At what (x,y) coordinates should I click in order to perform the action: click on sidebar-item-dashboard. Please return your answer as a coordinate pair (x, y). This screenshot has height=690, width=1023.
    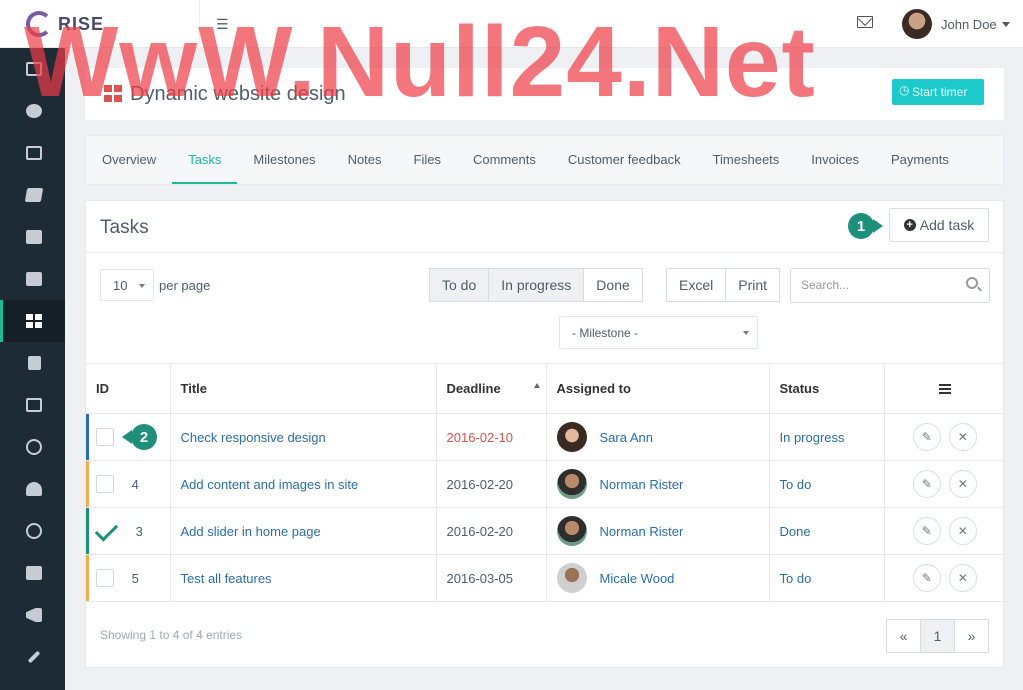
    Looking at the image, I should click on (32, 69).